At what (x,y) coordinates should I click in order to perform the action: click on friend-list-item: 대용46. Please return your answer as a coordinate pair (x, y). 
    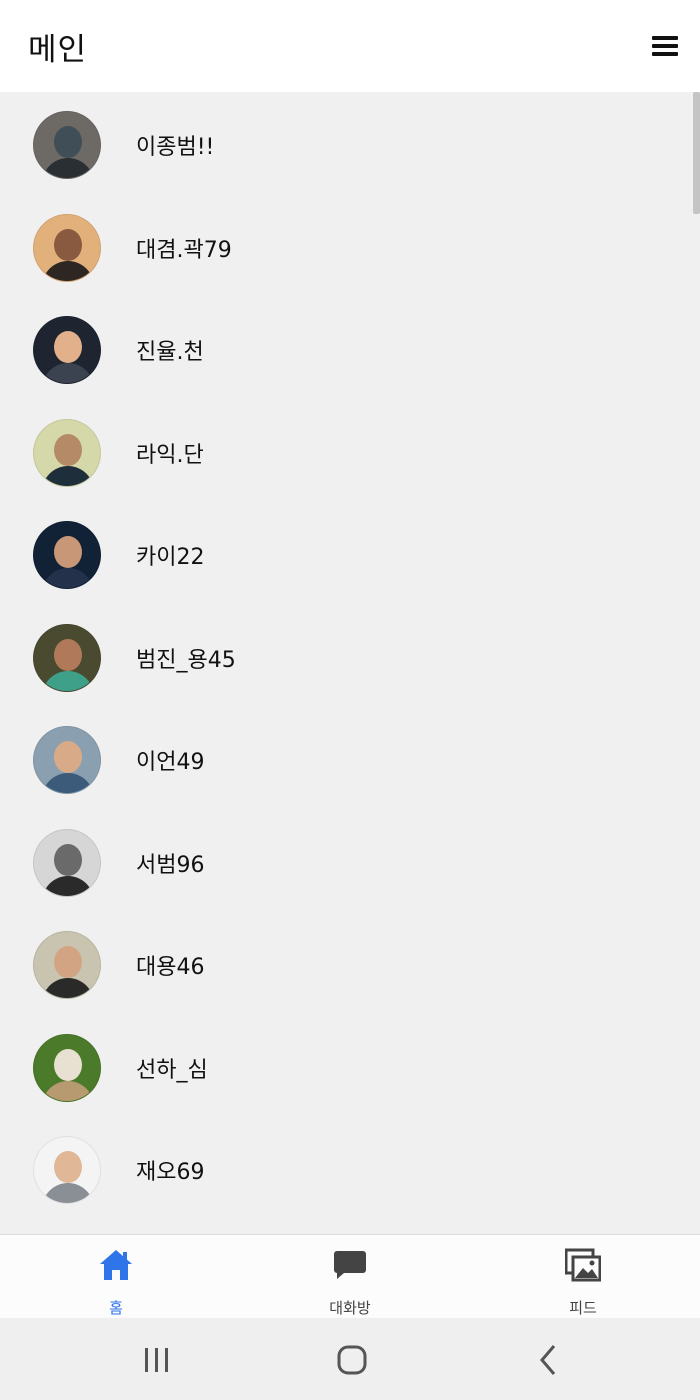
    Looking at the image, I should click on (345, 965).